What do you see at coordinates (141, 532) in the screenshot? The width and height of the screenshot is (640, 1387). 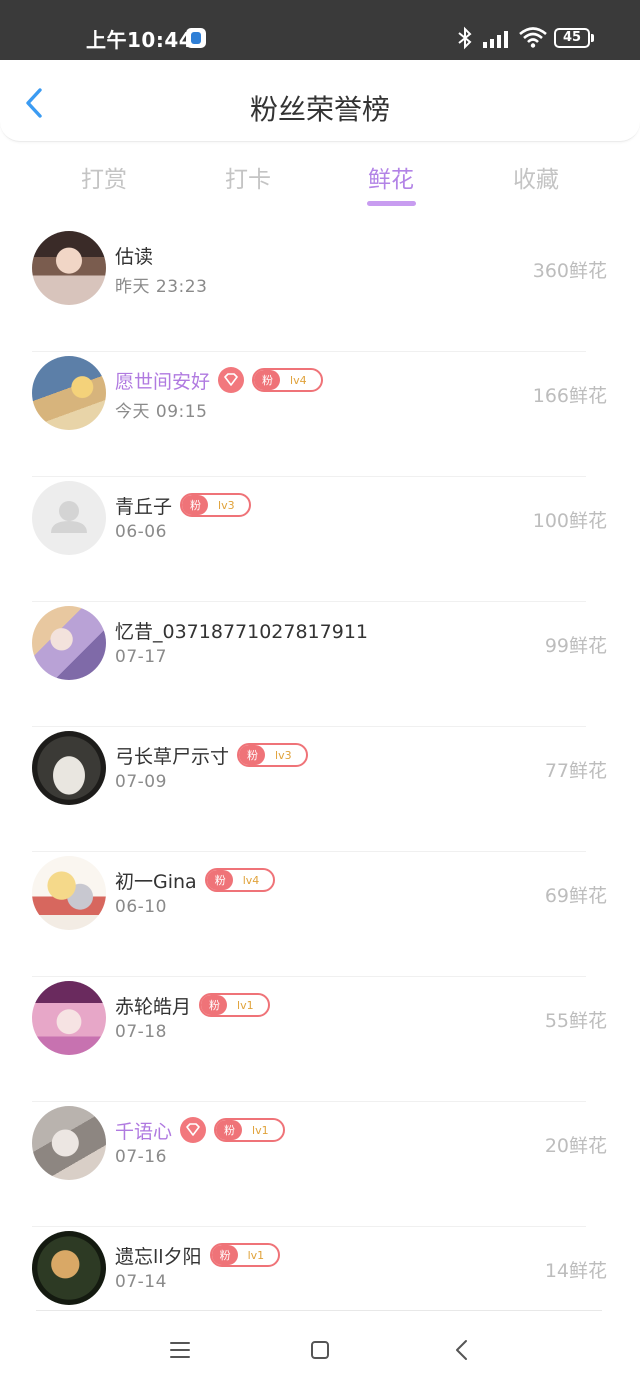 I see `timestamp: 06-06` at bounding box center [141, 532].